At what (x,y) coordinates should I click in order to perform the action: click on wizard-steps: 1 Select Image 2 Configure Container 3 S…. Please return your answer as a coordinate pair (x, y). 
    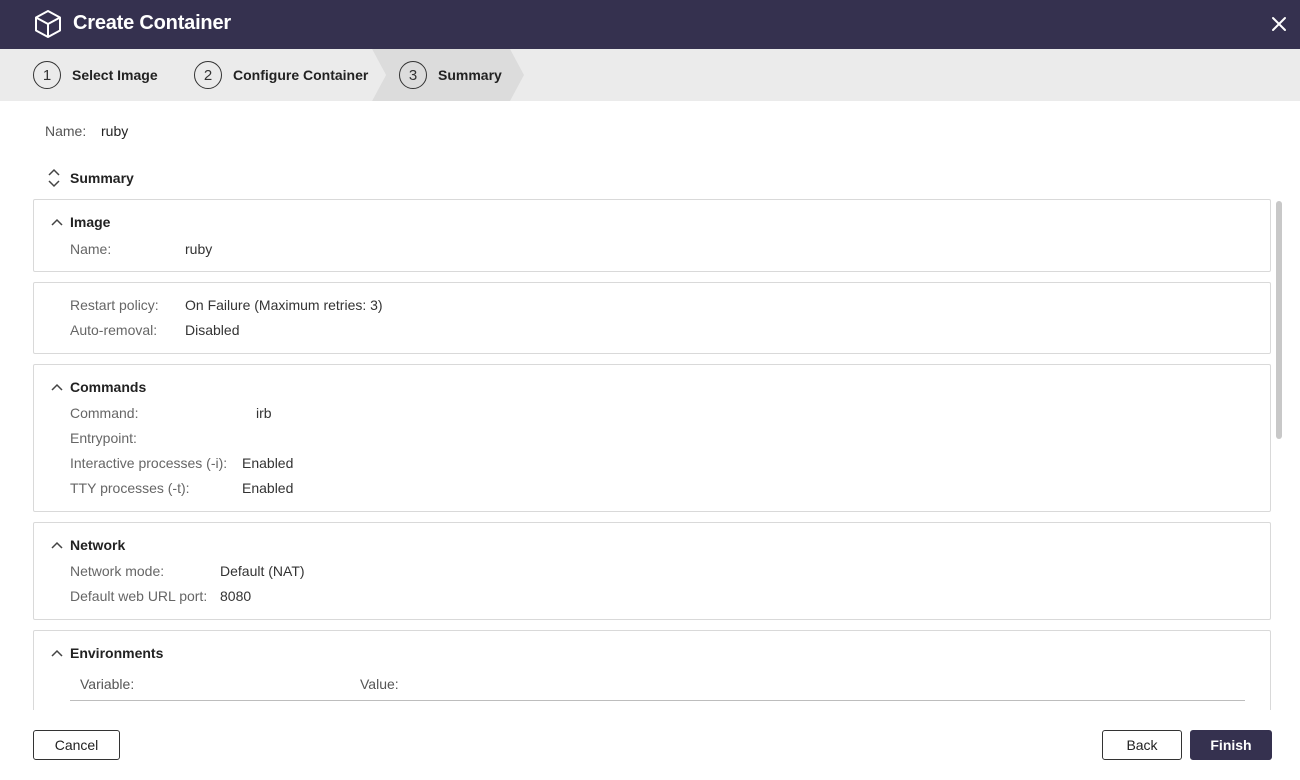
    Looking at the image, I should click on (650, 75).